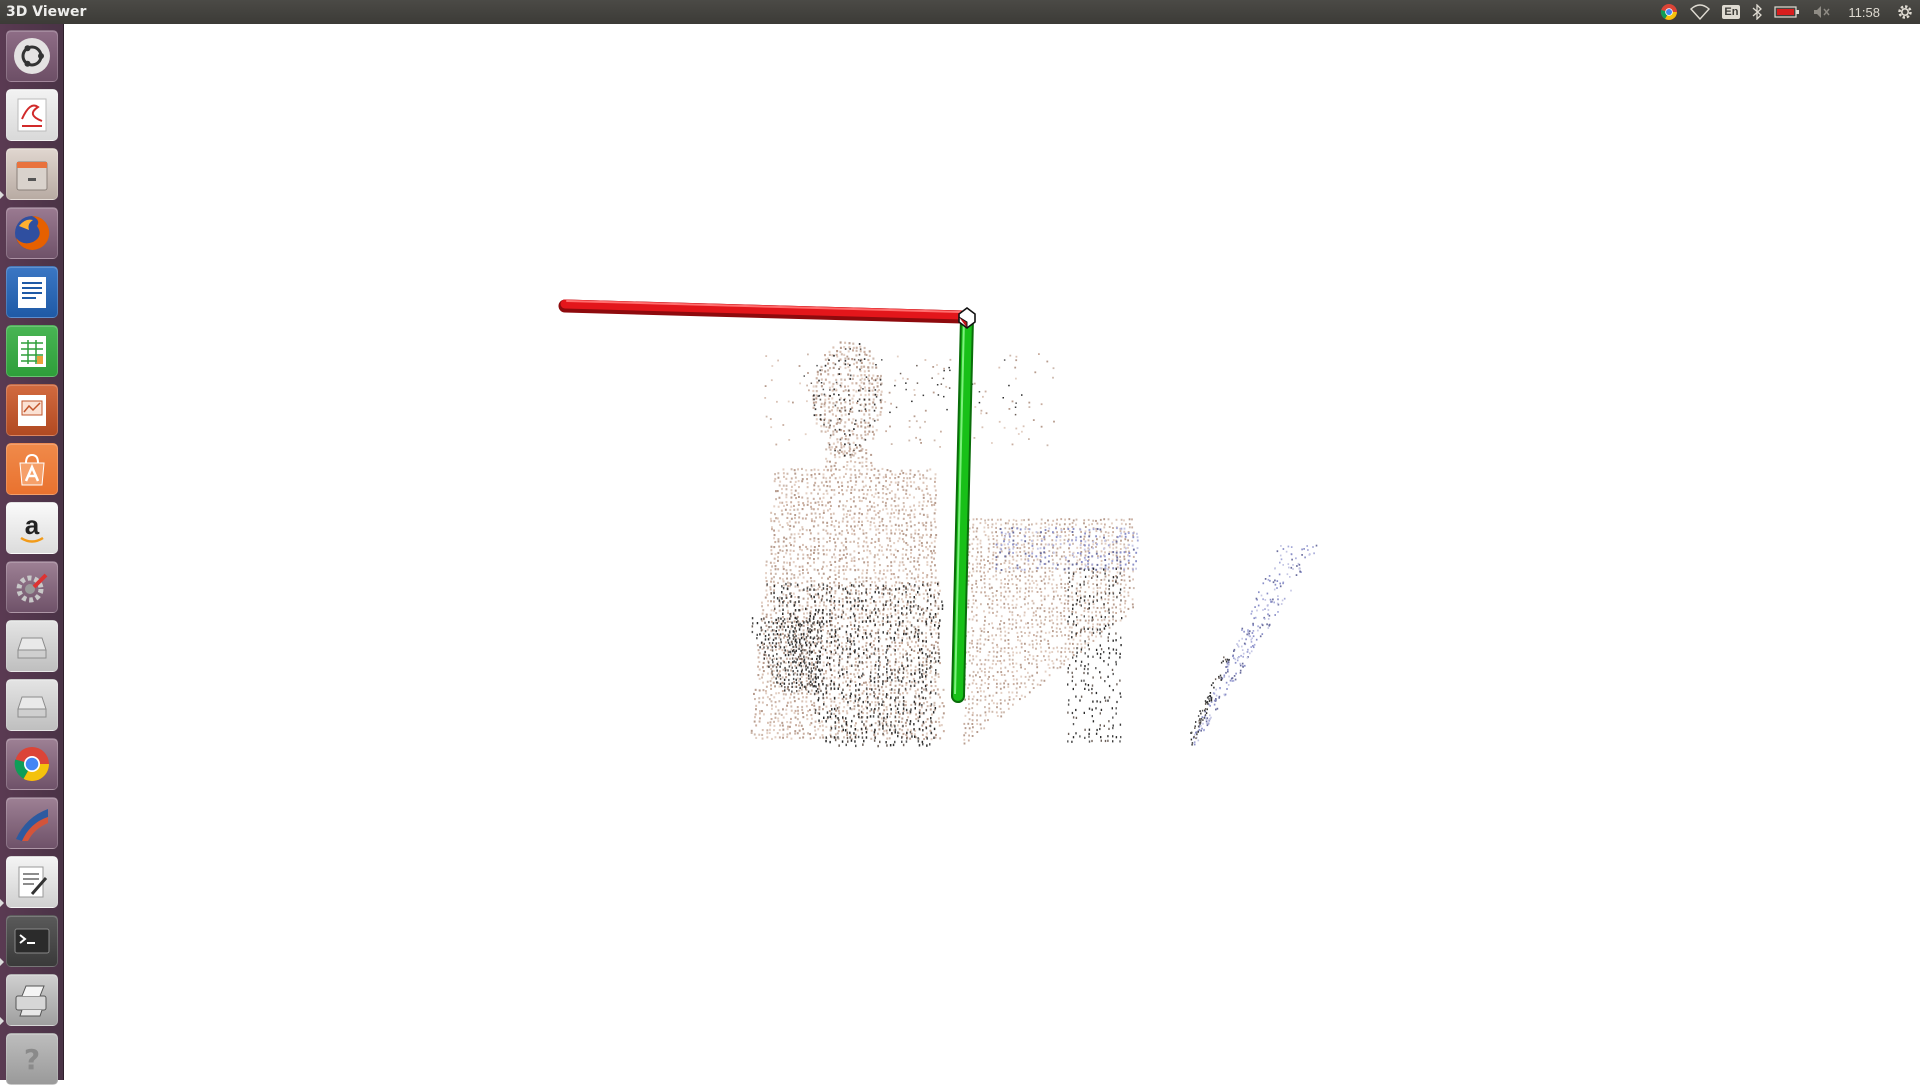  I want to click on indicator-area: En 11:58, so click(1787, 12).